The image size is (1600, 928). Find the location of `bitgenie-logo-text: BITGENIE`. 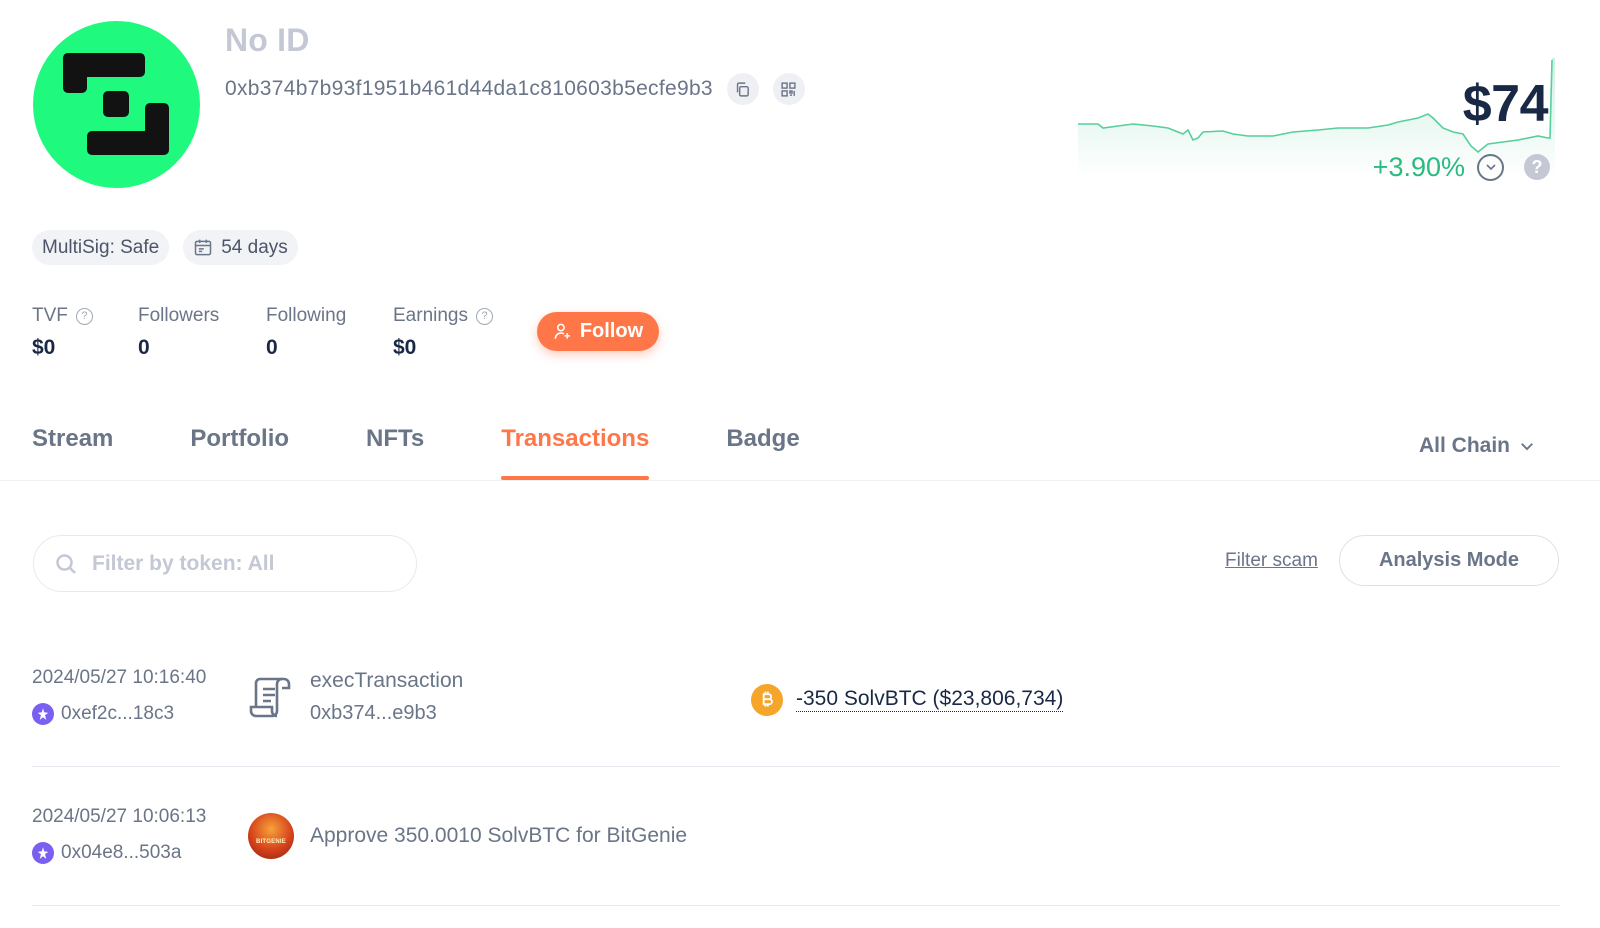

bitgenie-logo-text: BITGENIE is located at coordinates (271, 842).